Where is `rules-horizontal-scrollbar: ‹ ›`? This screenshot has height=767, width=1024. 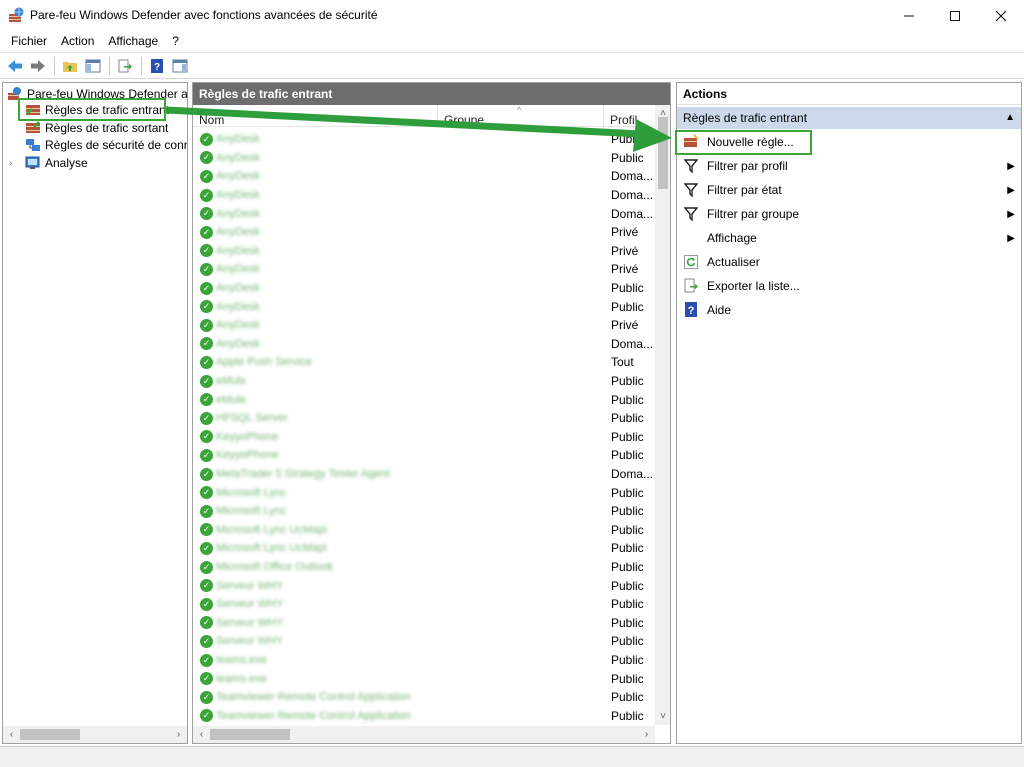
rules-horizontal-scrollbar: ‹ › is located at coordinates (424, 734).